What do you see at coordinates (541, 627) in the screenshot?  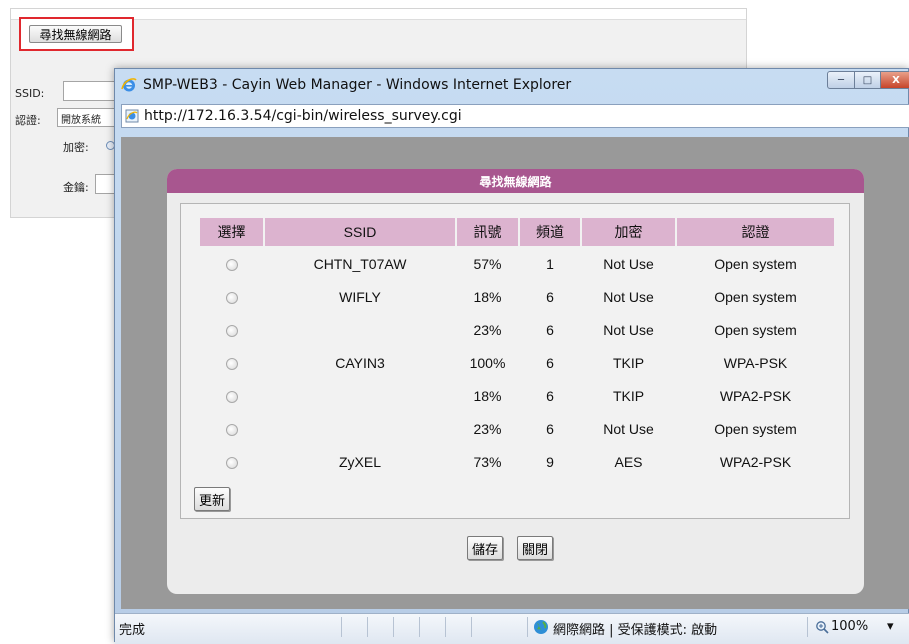 I see `globe-icon` at bounding box center [541, 627].